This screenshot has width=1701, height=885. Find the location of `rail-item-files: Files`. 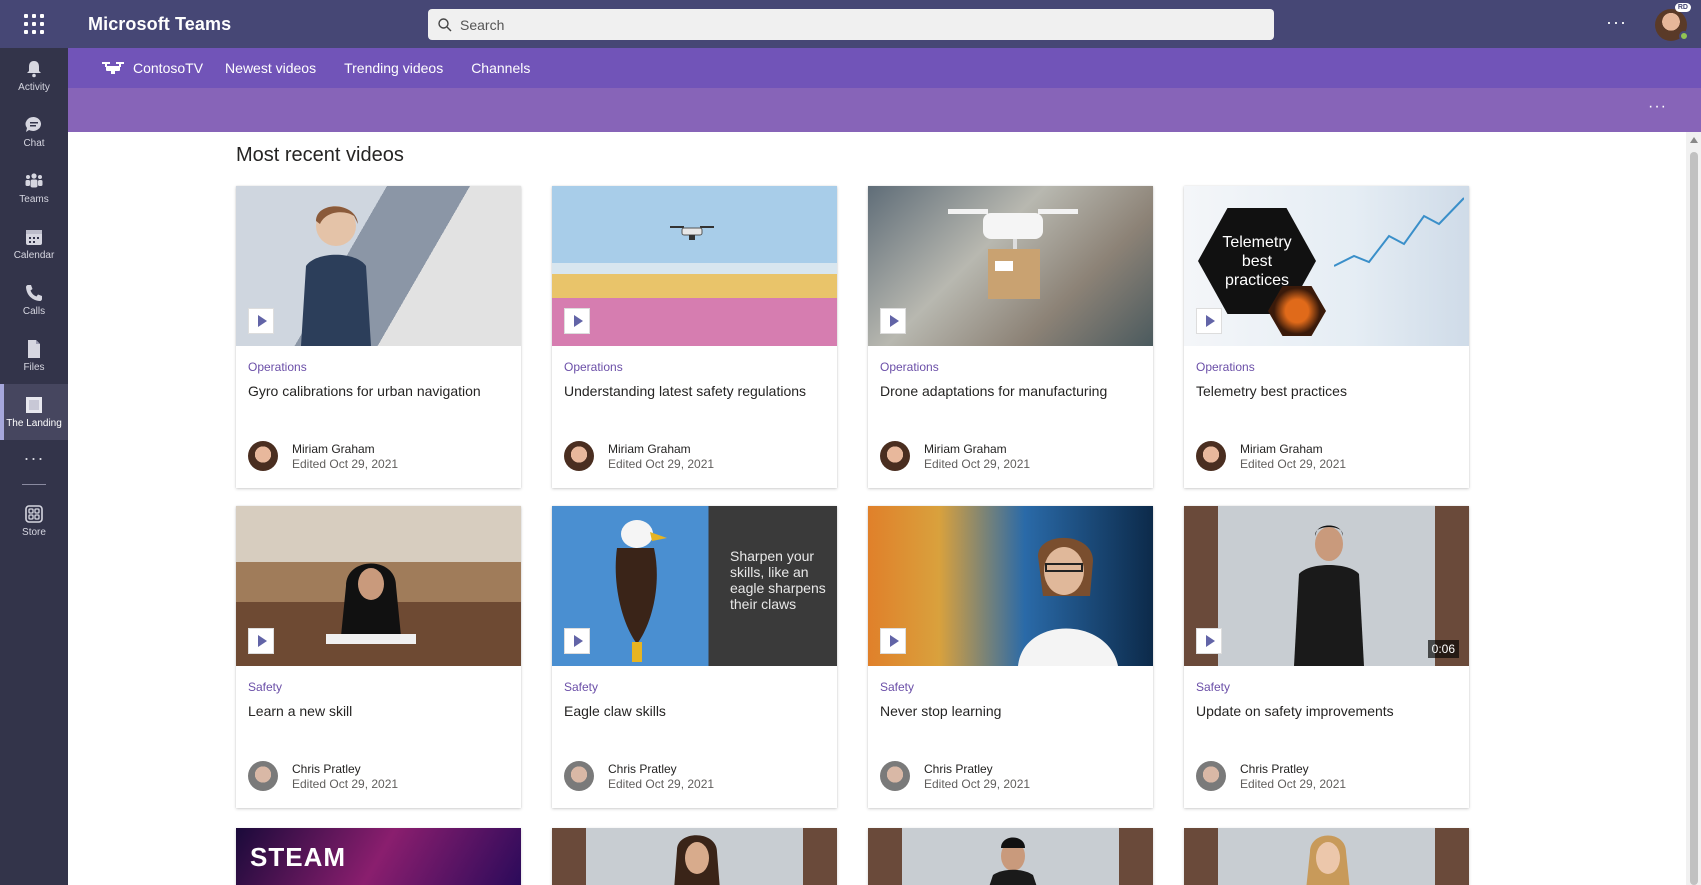

rail-item-files: Files is located at coordinates (34, 356).